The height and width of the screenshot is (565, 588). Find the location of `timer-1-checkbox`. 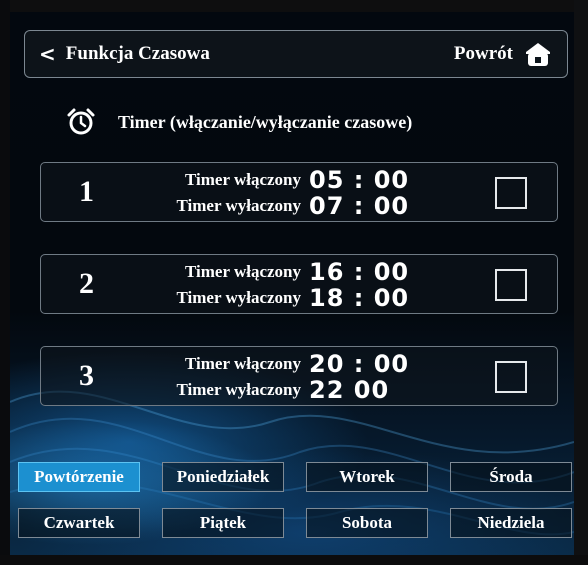

timer-1-checkbox is located at coordinates (511, 193).